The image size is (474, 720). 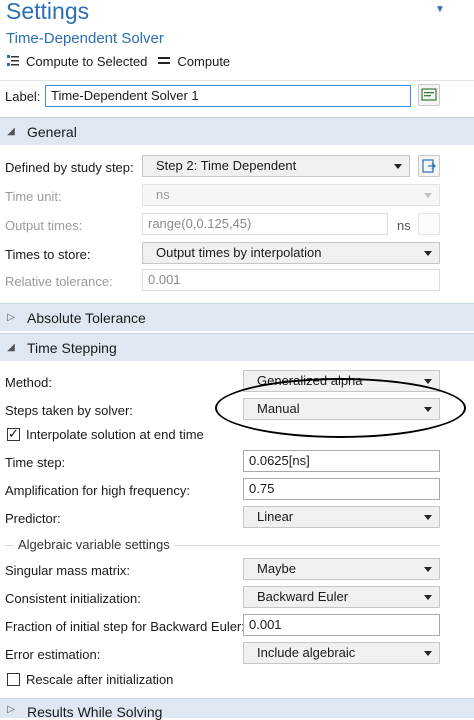 I want to click on go-to-source-icon, so click(x=429, y=166).